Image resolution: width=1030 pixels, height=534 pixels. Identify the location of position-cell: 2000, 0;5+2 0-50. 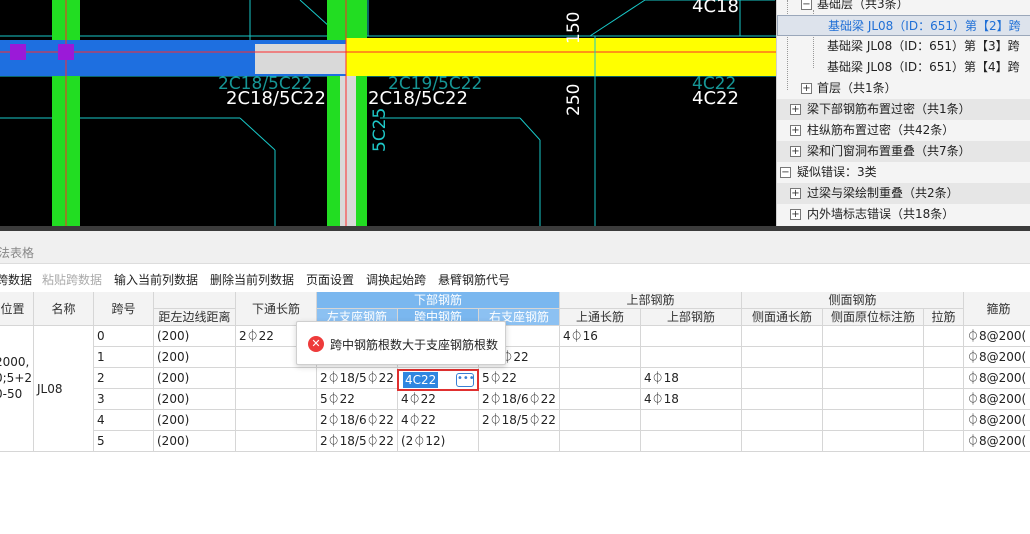
(17, 389).